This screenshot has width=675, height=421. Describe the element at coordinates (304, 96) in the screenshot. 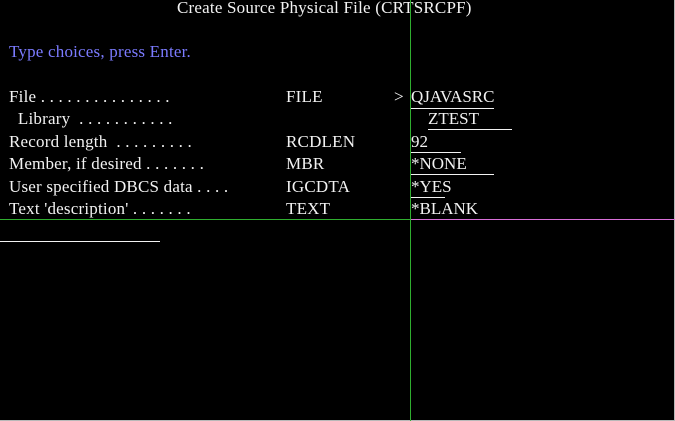

I see `file-keyword: FILE` at that location.